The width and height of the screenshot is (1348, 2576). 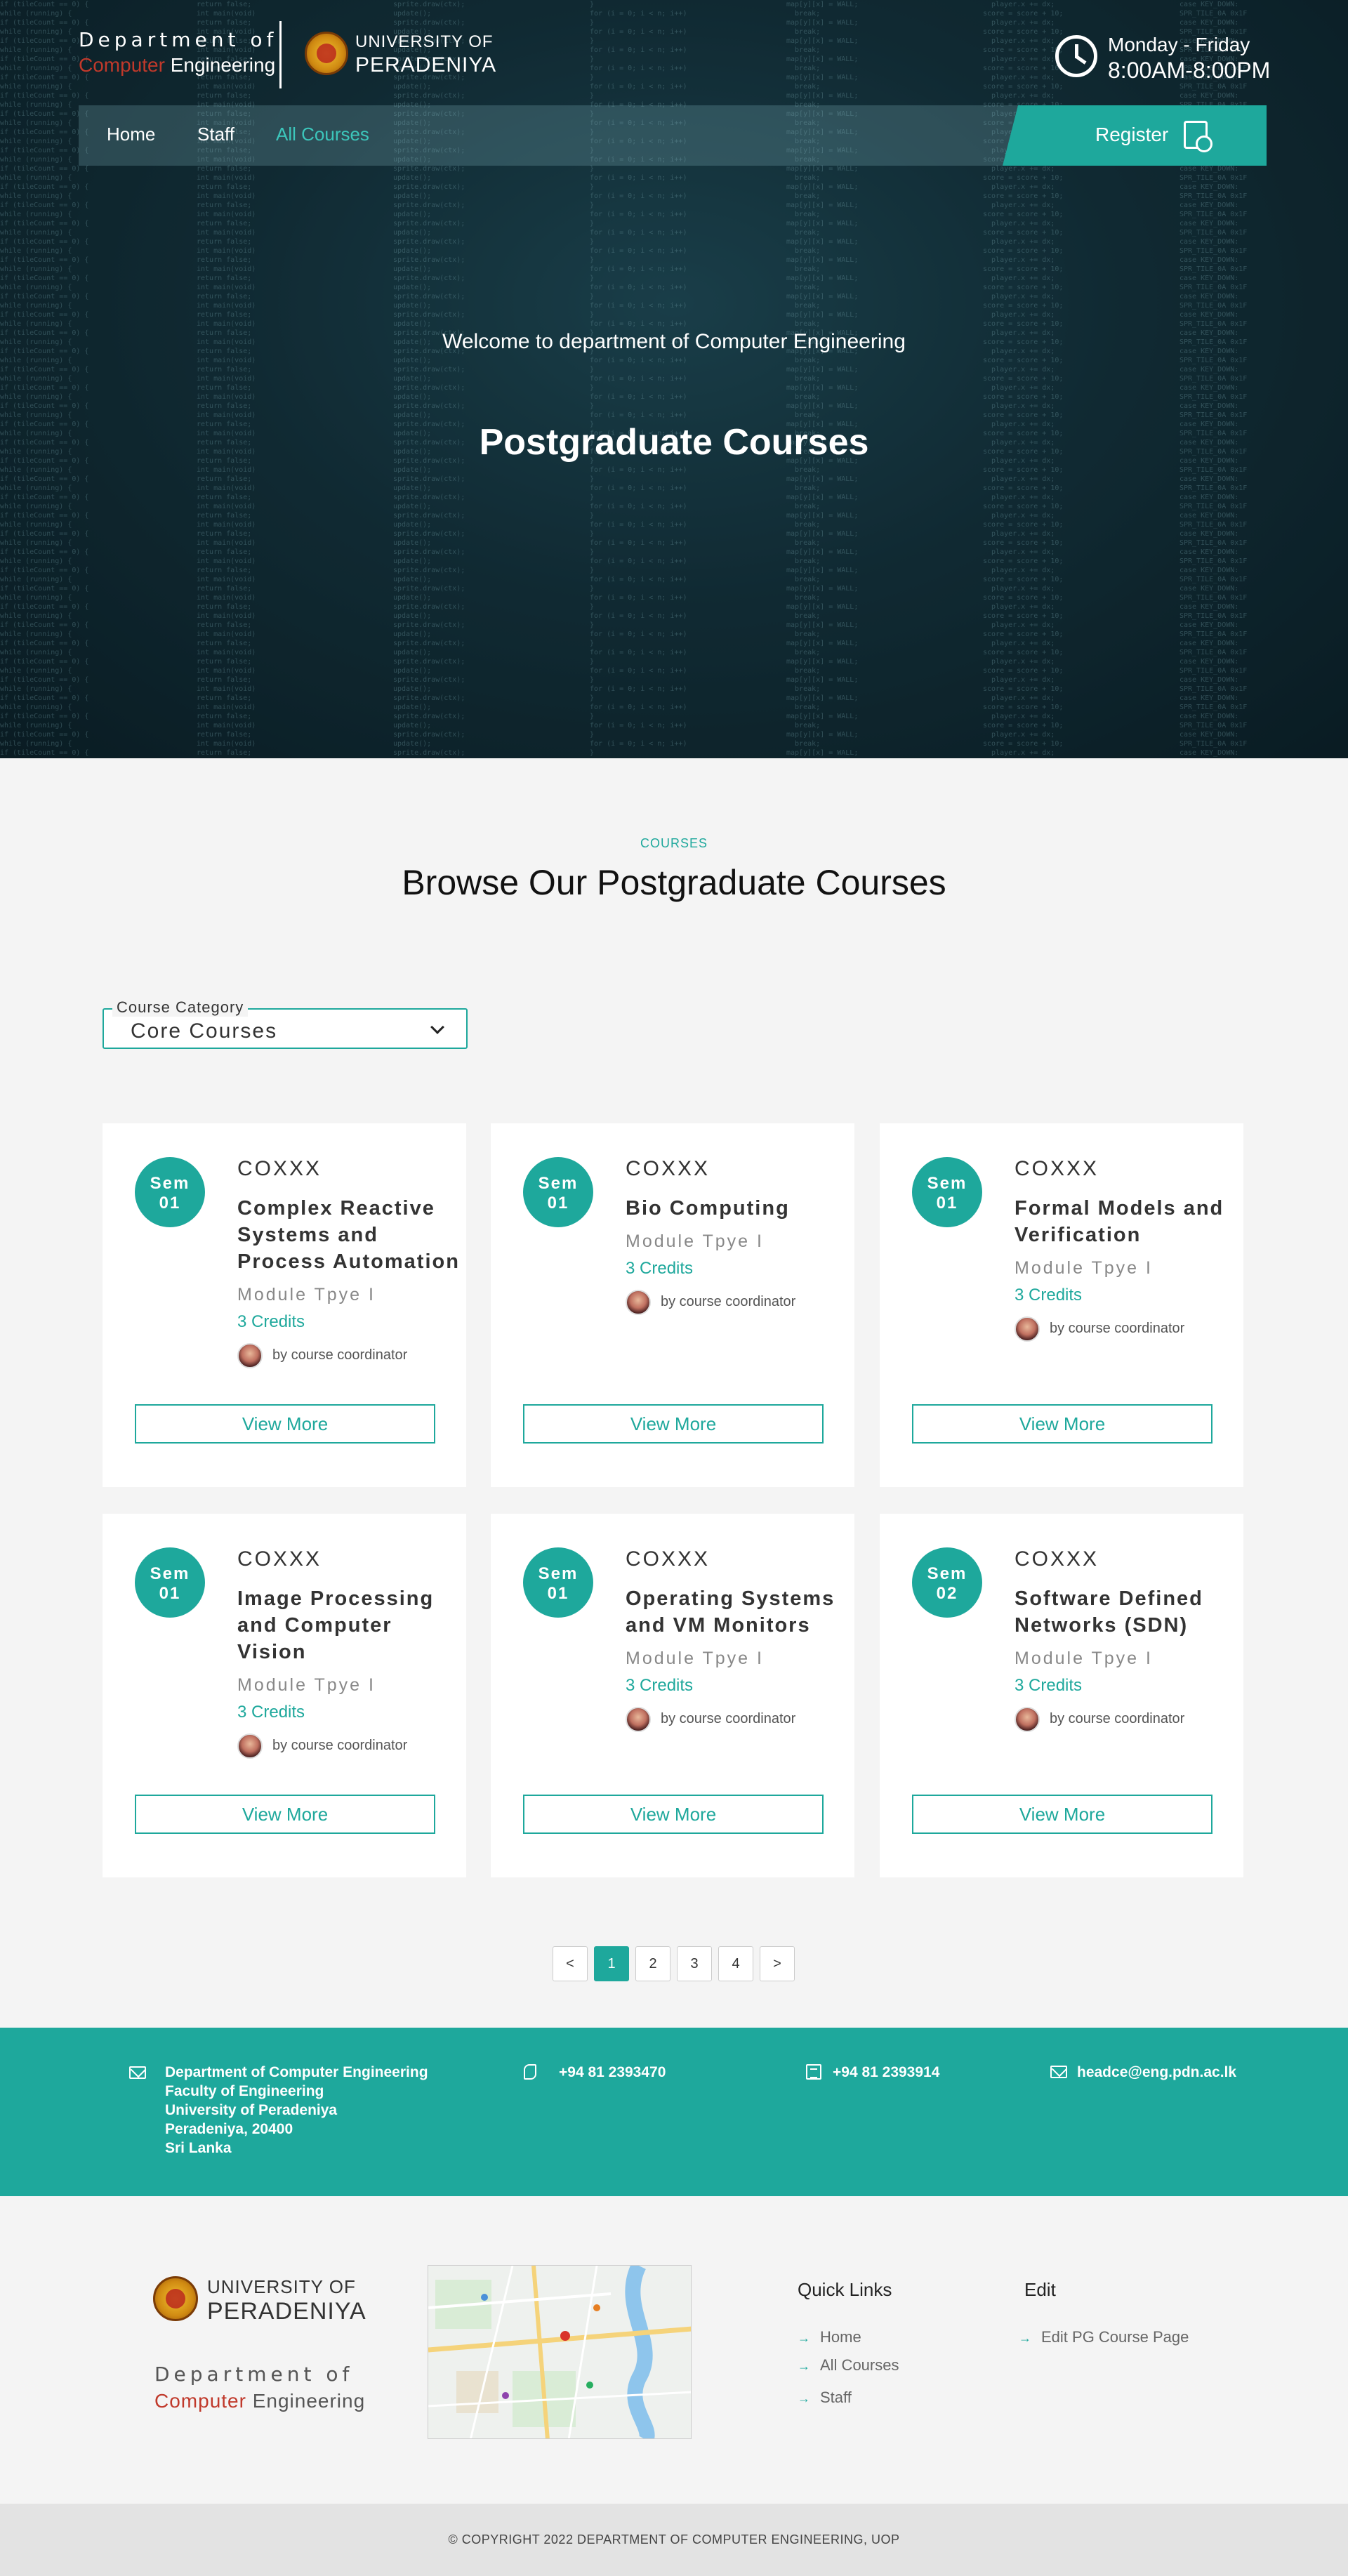 What do you see at coordinates (694, 1964) in the screenshot?
I see `pagination-page-3: 3` at bounding box center [694, 1964].